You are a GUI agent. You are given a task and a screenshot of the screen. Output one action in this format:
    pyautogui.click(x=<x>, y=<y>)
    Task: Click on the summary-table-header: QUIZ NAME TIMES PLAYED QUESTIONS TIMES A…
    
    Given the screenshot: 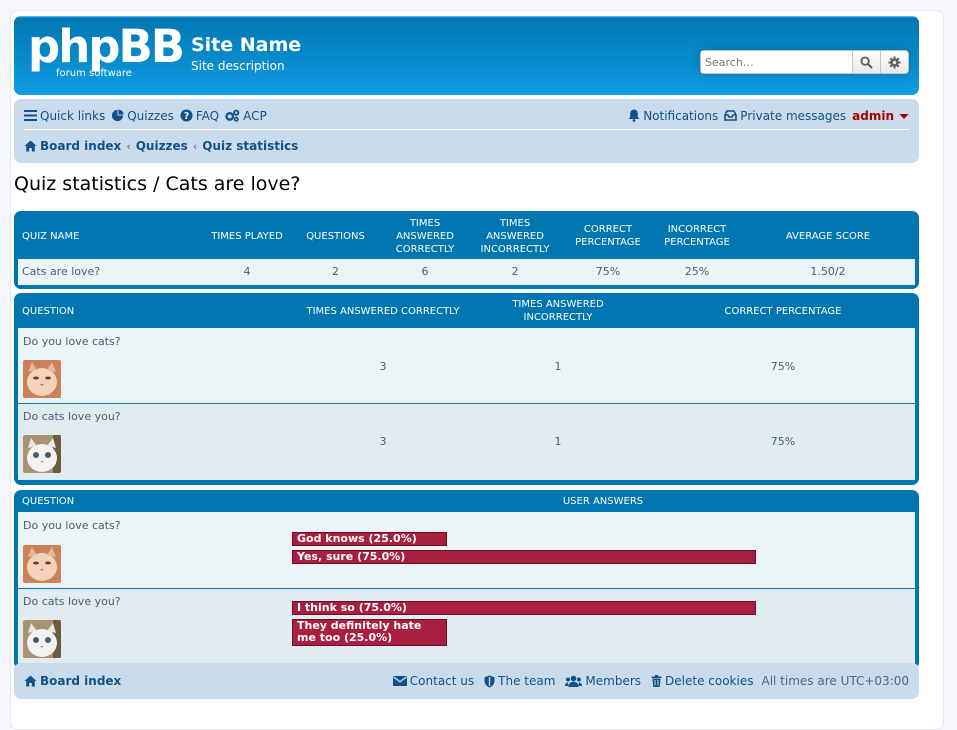 What is the action you would take?
    pyautogui.click(x=466, y=235)
    